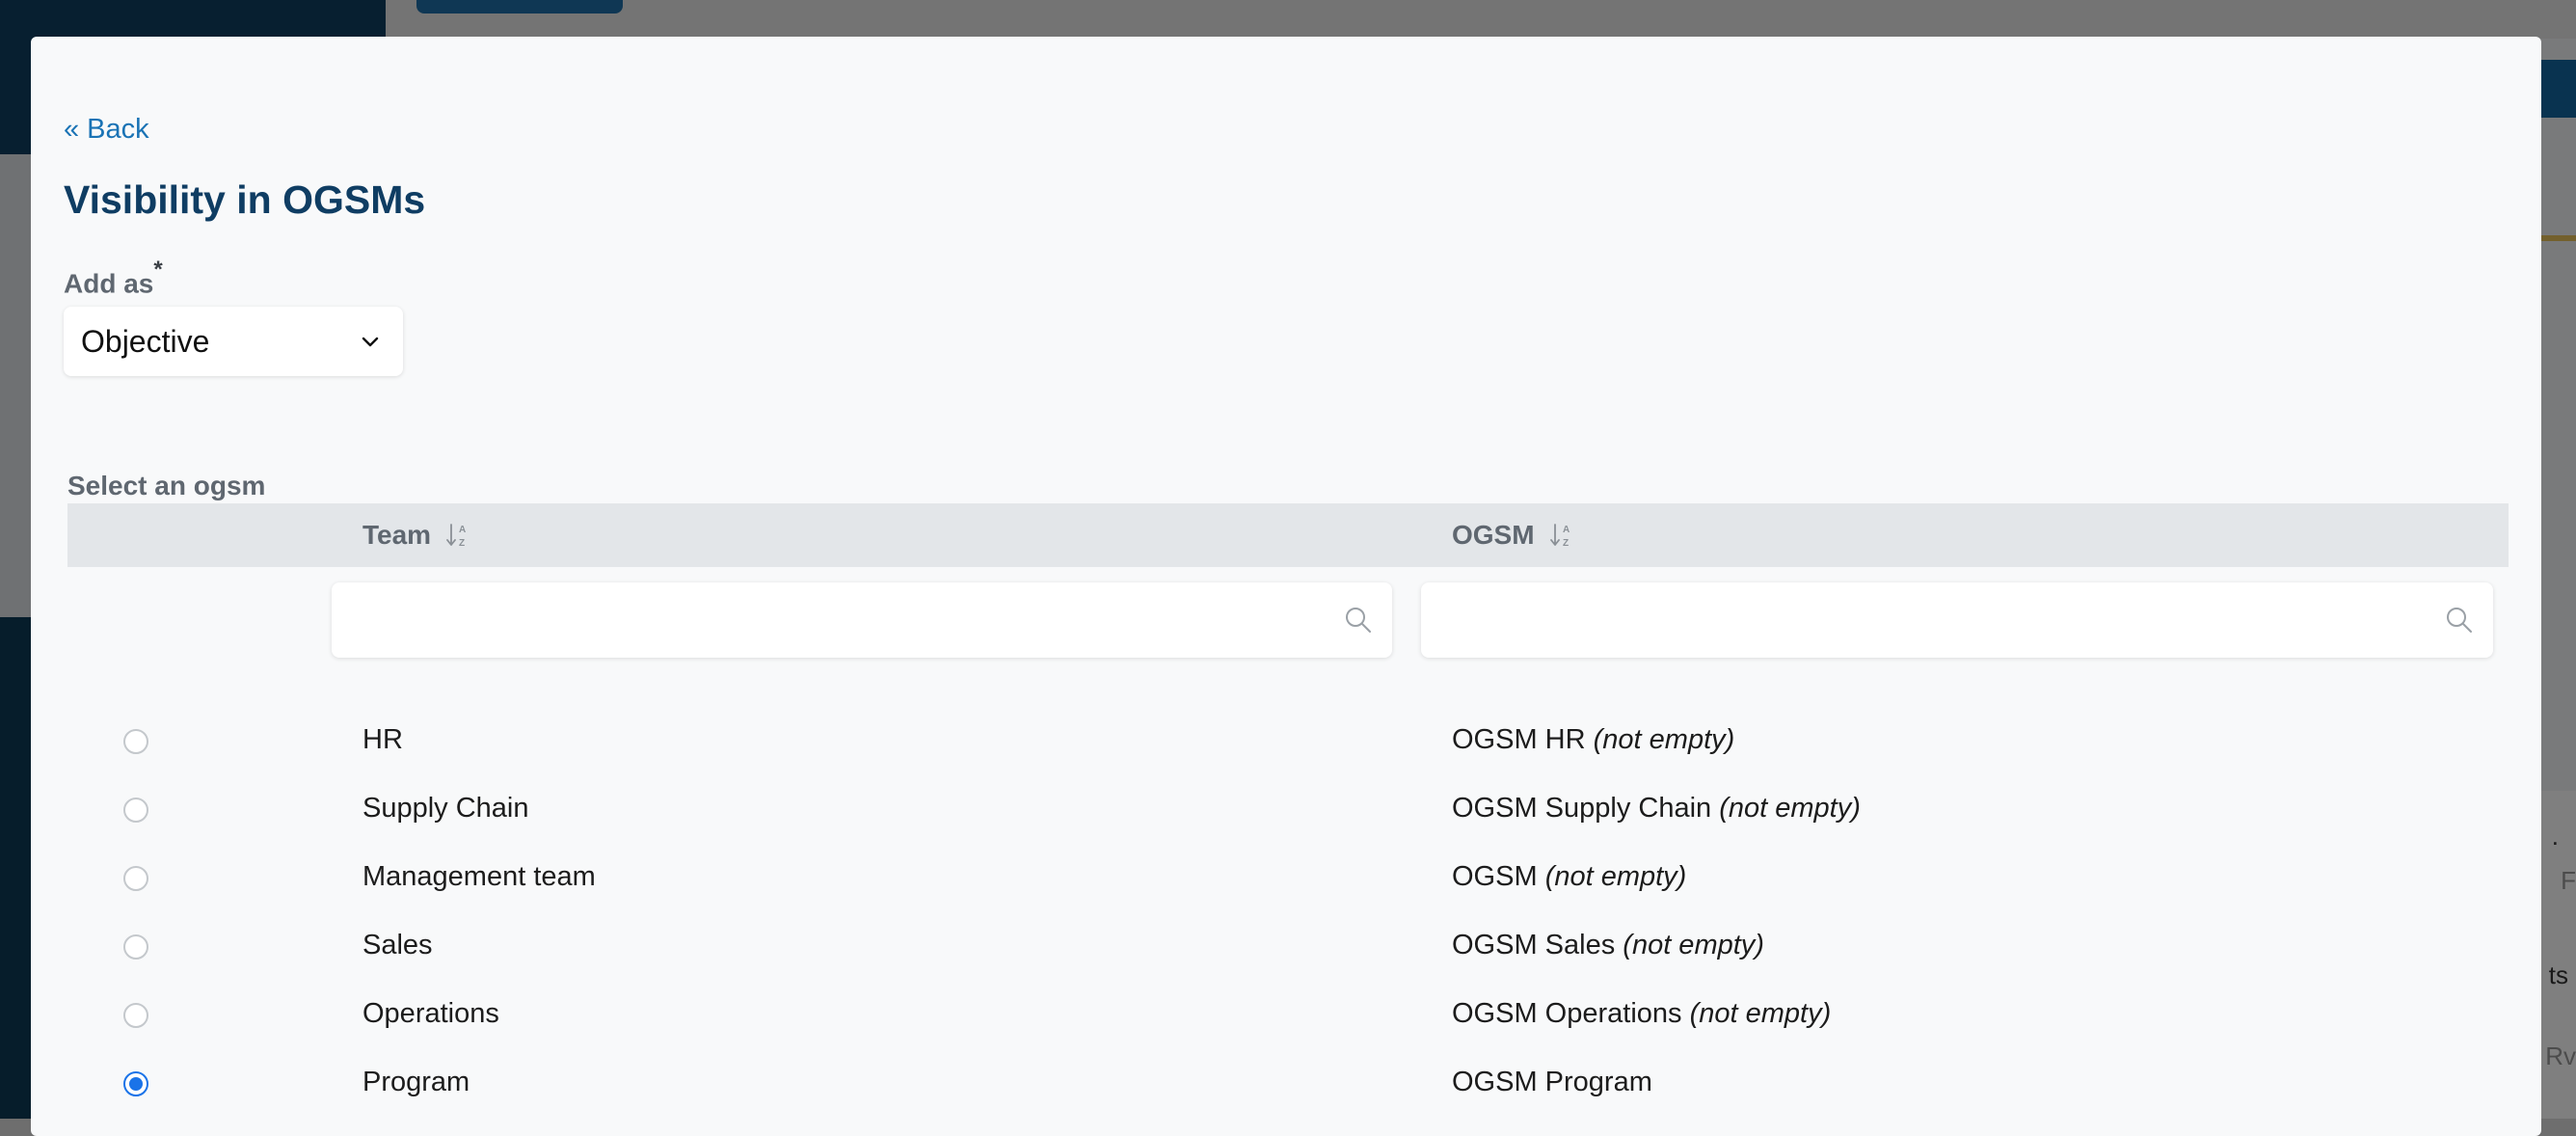 The height and width of the screenshot is (1136, 2576). What do you see at coordinates (1494, 535) in the screenshot?
I see `column-header-ogsm-label: OGSM` at bounding box center [1494, 535].